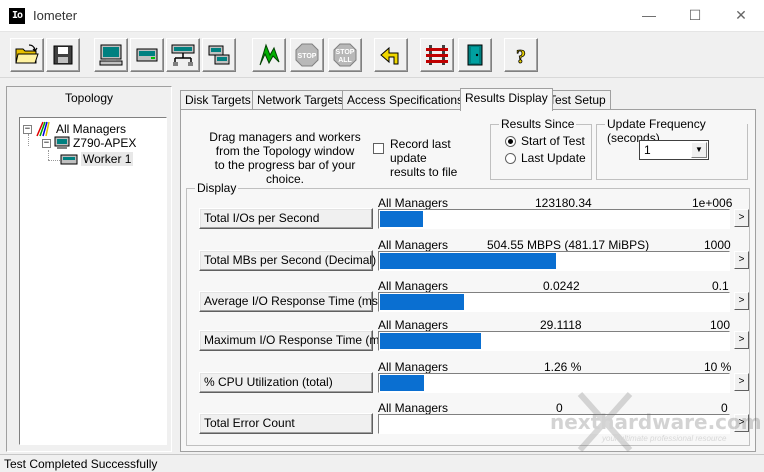  I want to click on return-arrow-icon, so click(389, 55).